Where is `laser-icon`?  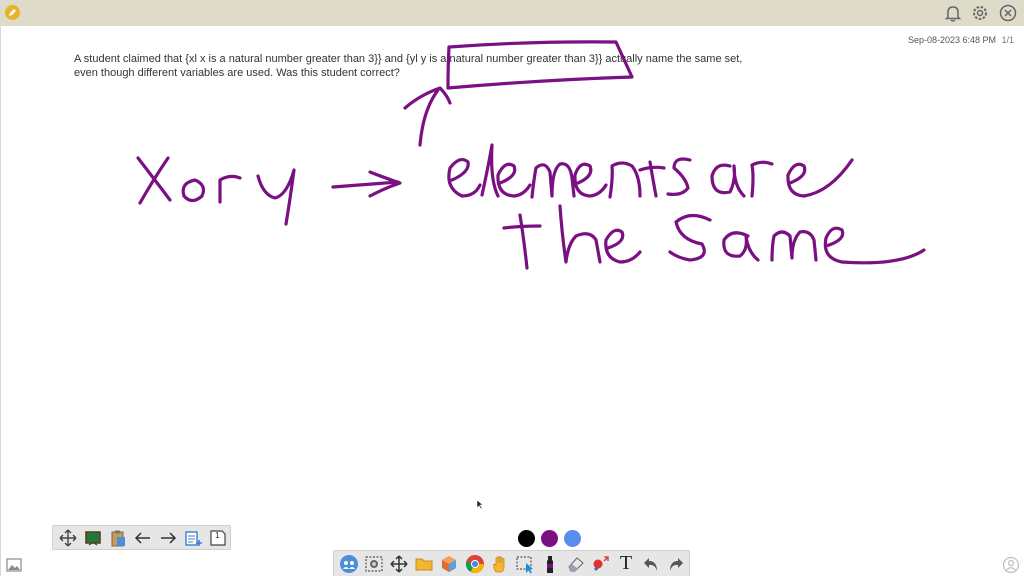 laser-icon is located at coordinates (600, 564).